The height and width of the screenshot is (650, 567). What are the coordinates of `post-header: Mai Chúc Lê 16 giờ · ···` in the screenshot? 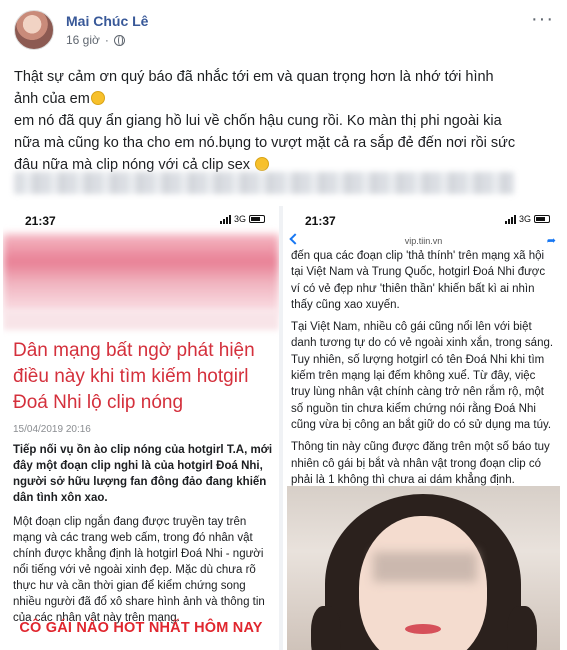 It's located at (284, 31).